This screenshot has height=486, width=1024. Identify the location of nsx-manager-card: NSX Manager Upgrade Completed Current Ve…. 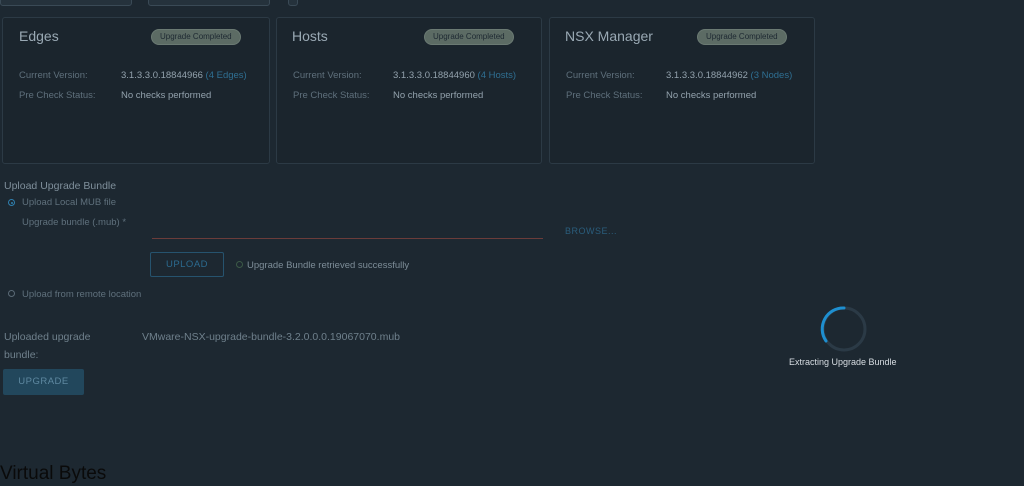
(682, 90).